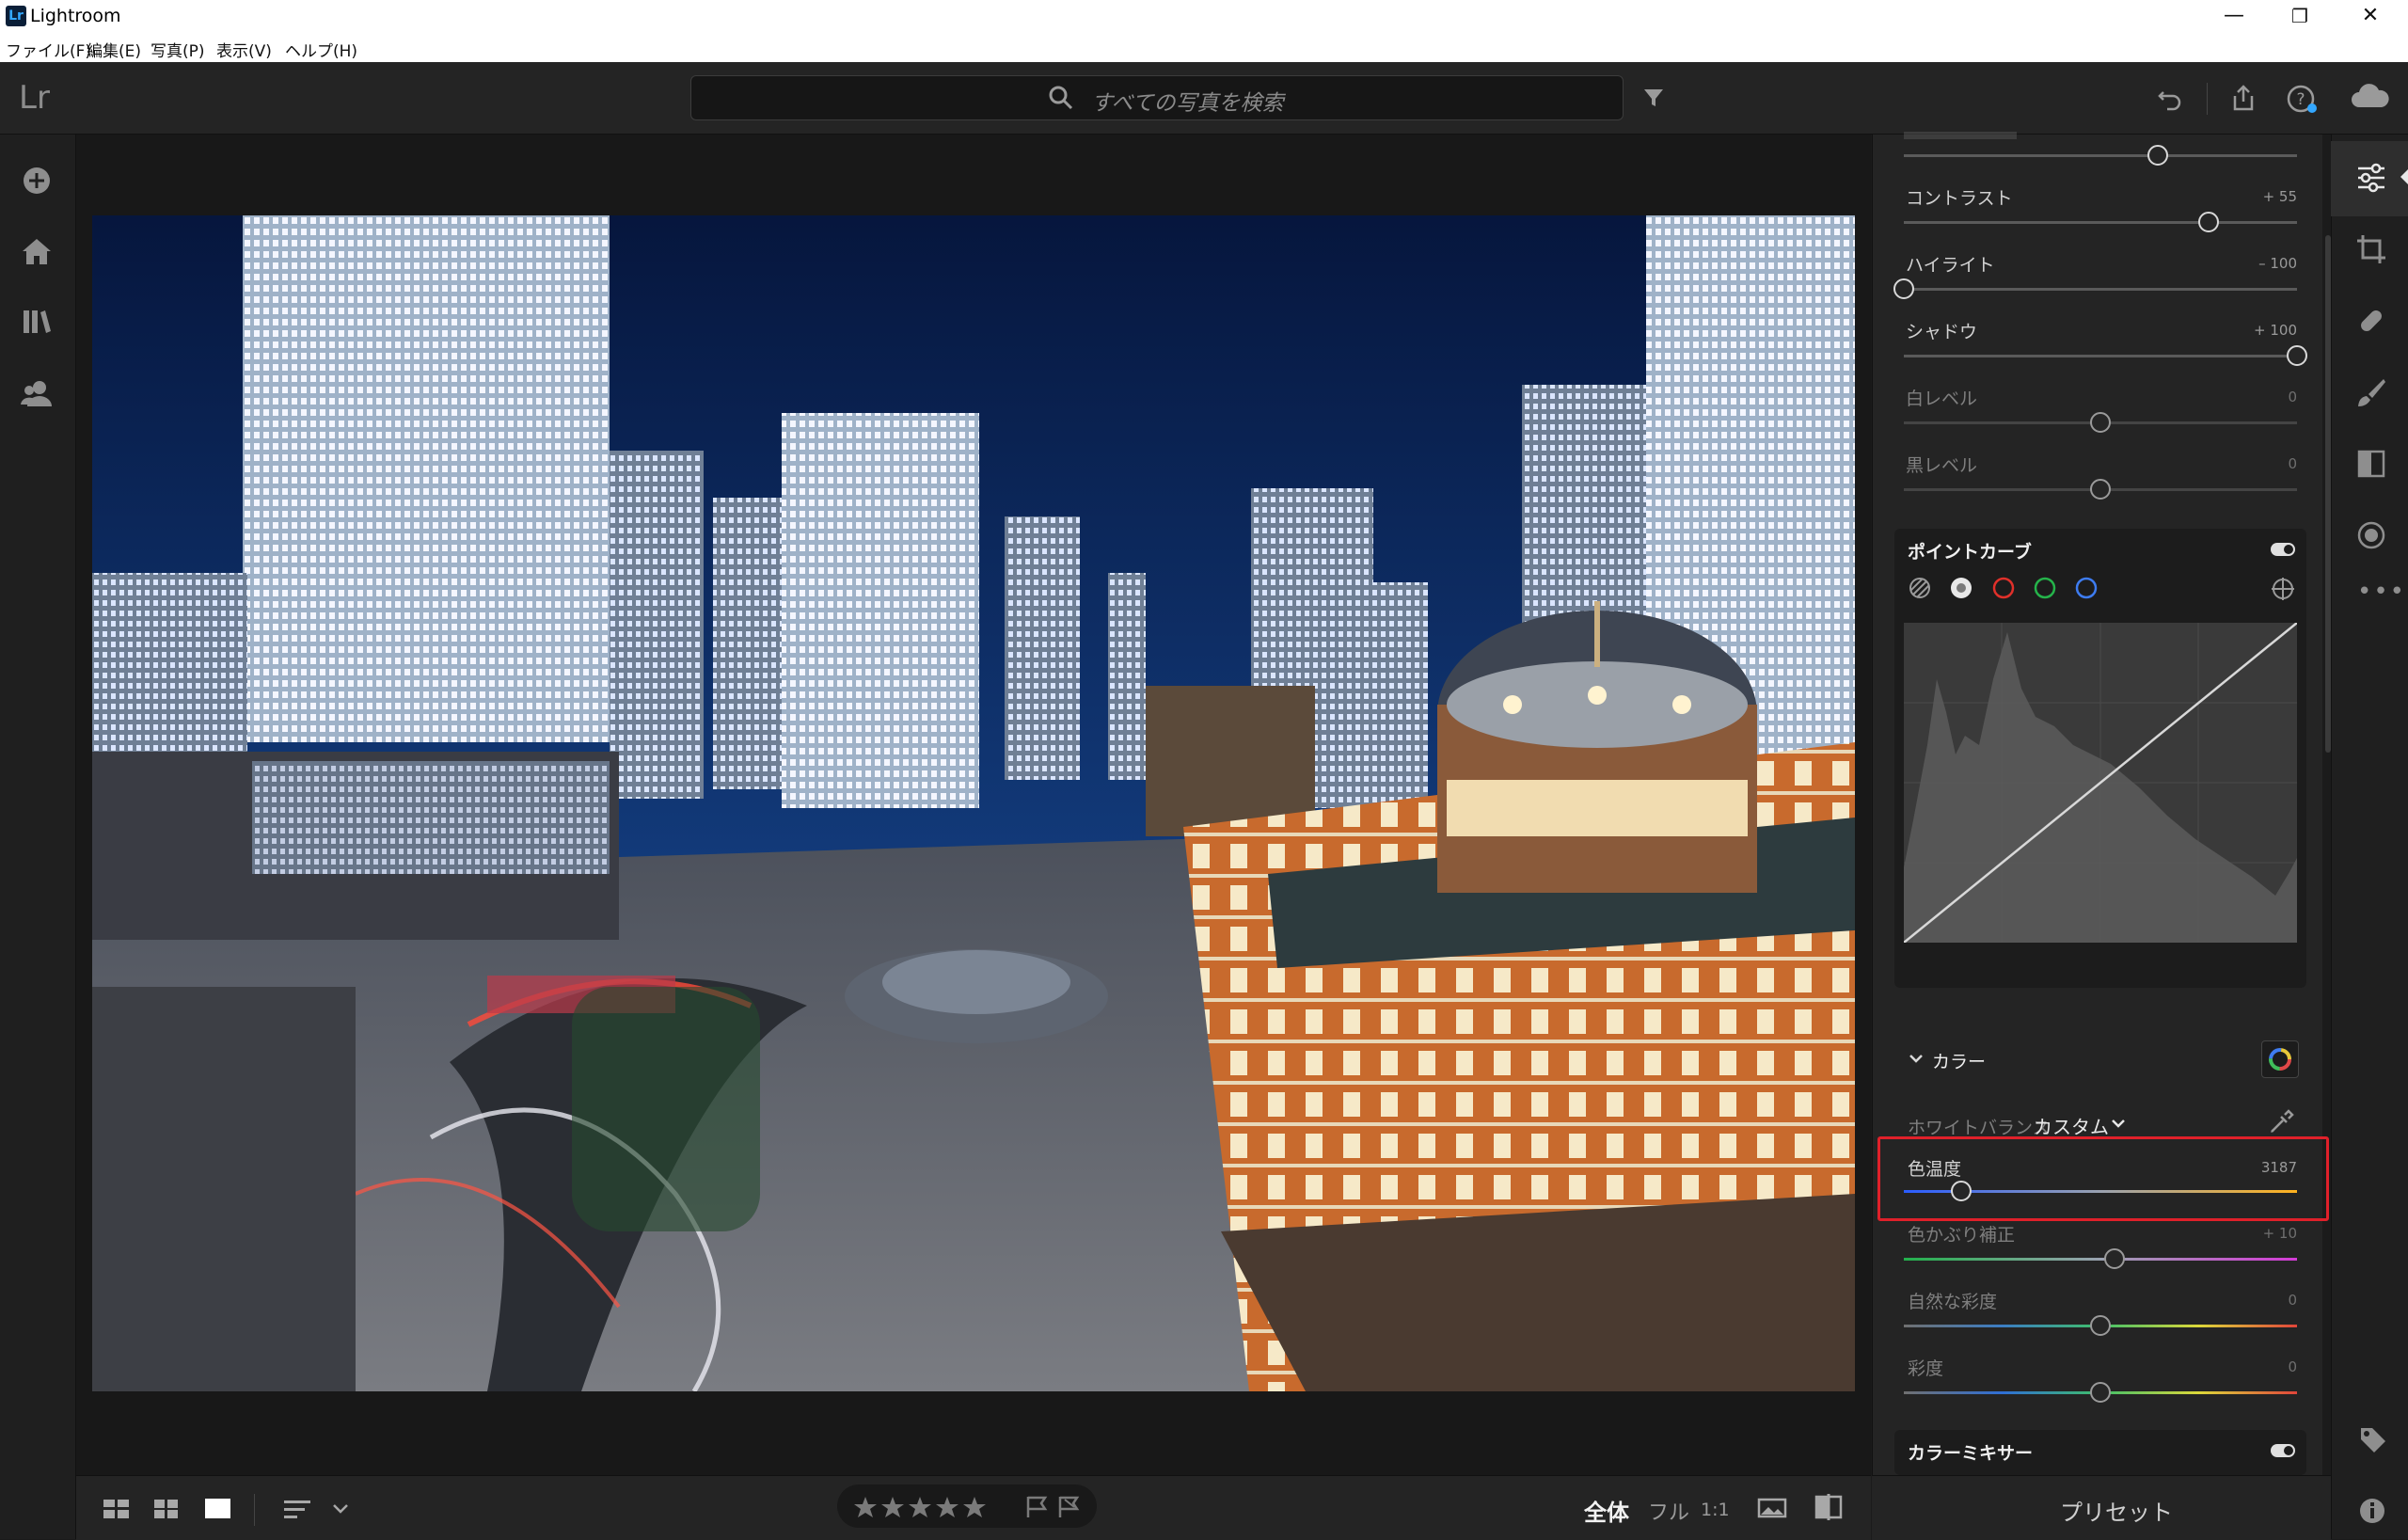  What do you see at coordinates (2259, 463) in the screenshot?
I see `blacks-value: 0` at bounding box center [2259, 463].